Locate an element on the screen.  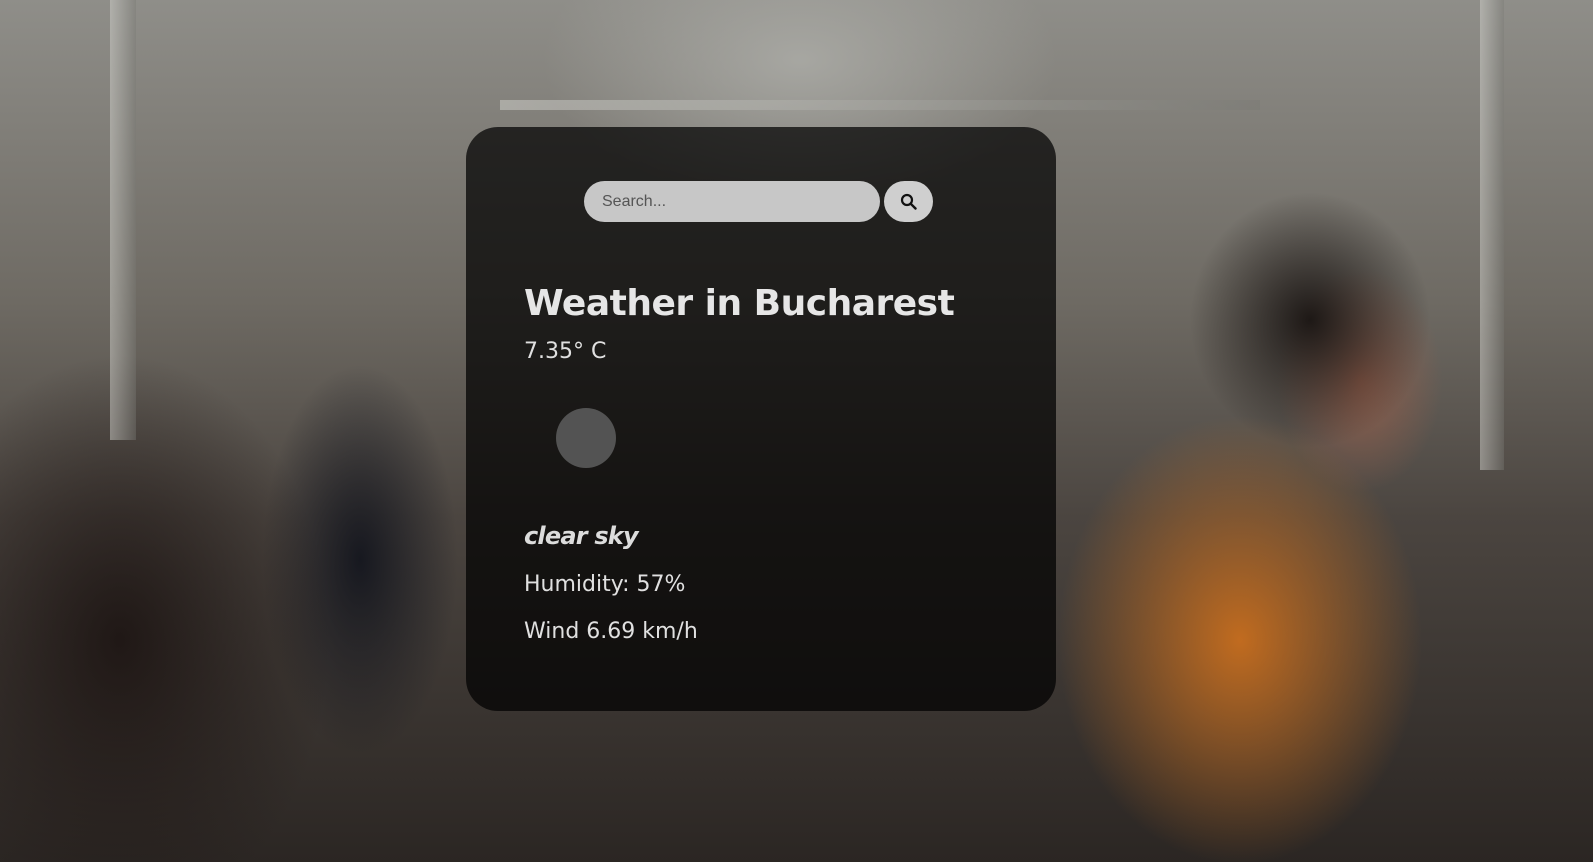
weather-description: clear sky is located at coordinates (581, 536).